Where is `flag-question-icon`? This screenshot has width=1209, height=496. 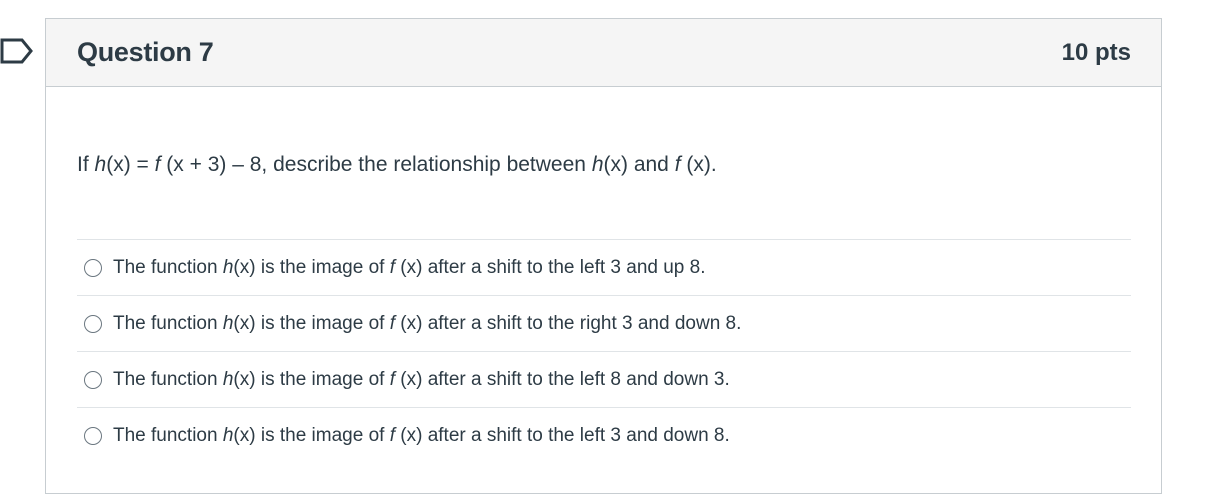 flag-question-icon is located at coordinates (17, 51).